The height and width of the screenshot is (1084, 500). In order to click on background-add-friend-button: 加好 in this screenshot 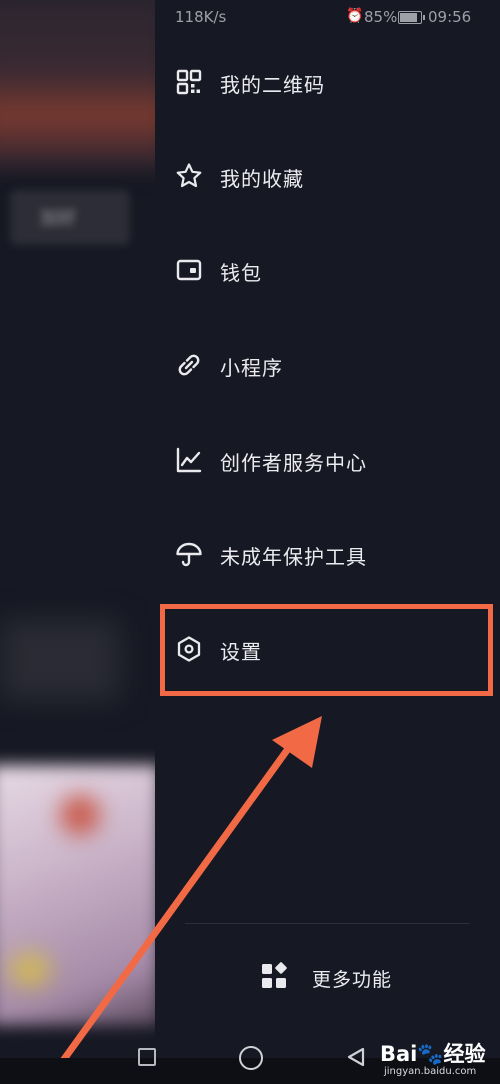, I will do `click(70, 217)`.